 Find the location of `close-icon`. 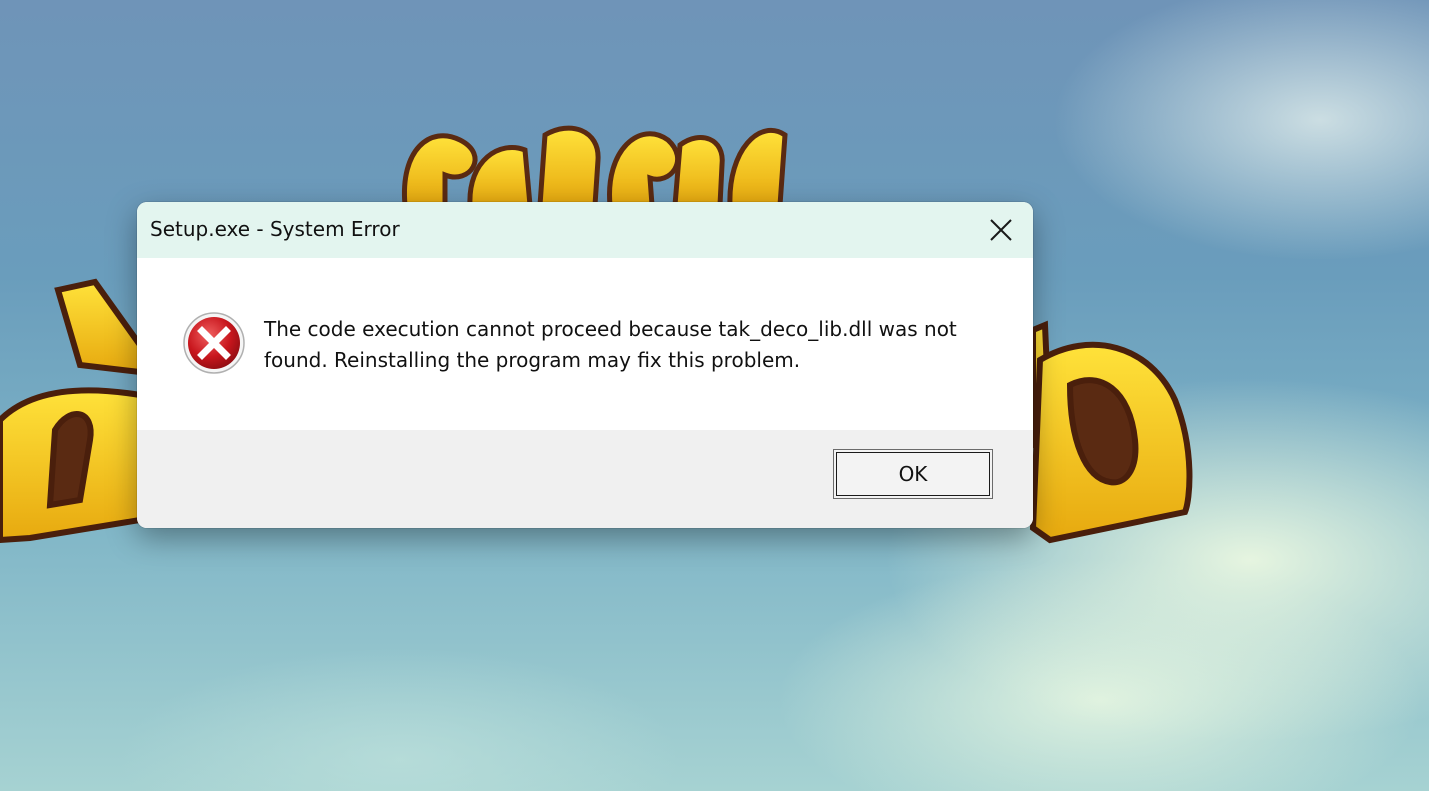

close-icon is located at coordinates (1001, 230).